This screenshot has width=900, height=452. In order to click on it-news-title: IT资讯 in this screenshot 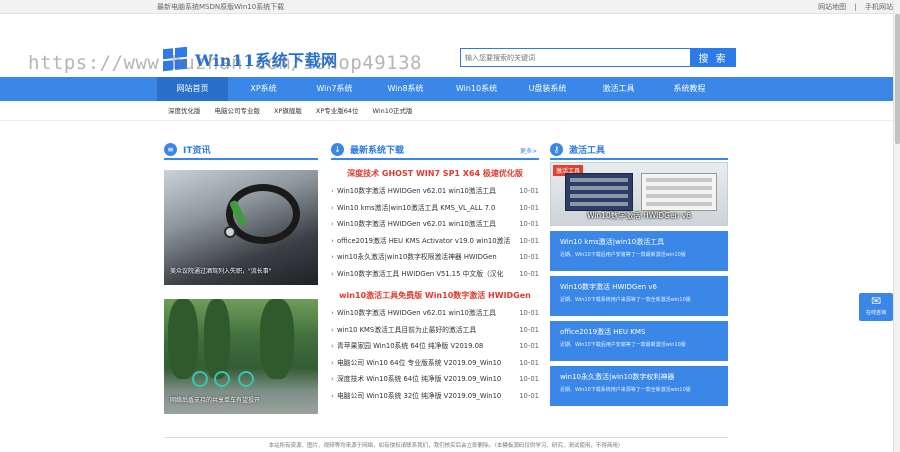, I will do `click(197, 149)`.